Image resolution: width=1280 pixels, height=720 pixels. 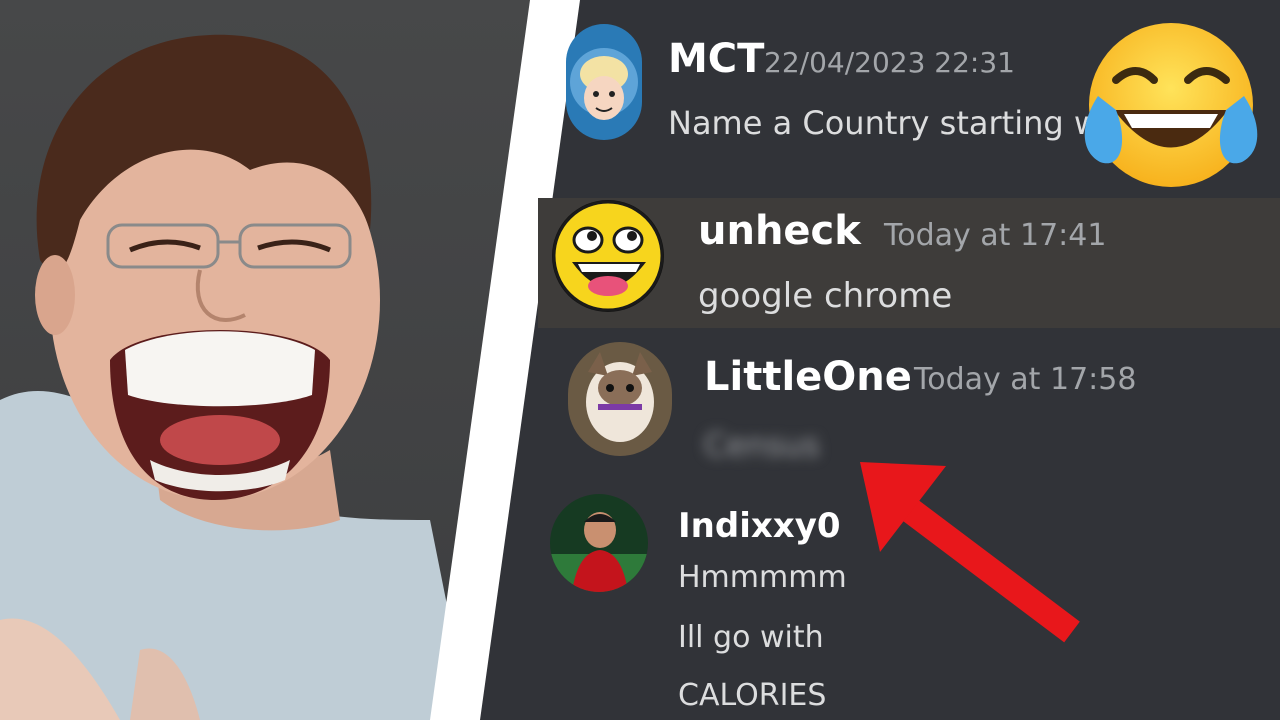 I want to click on avatar-littleone, so click(x=620, y=399).